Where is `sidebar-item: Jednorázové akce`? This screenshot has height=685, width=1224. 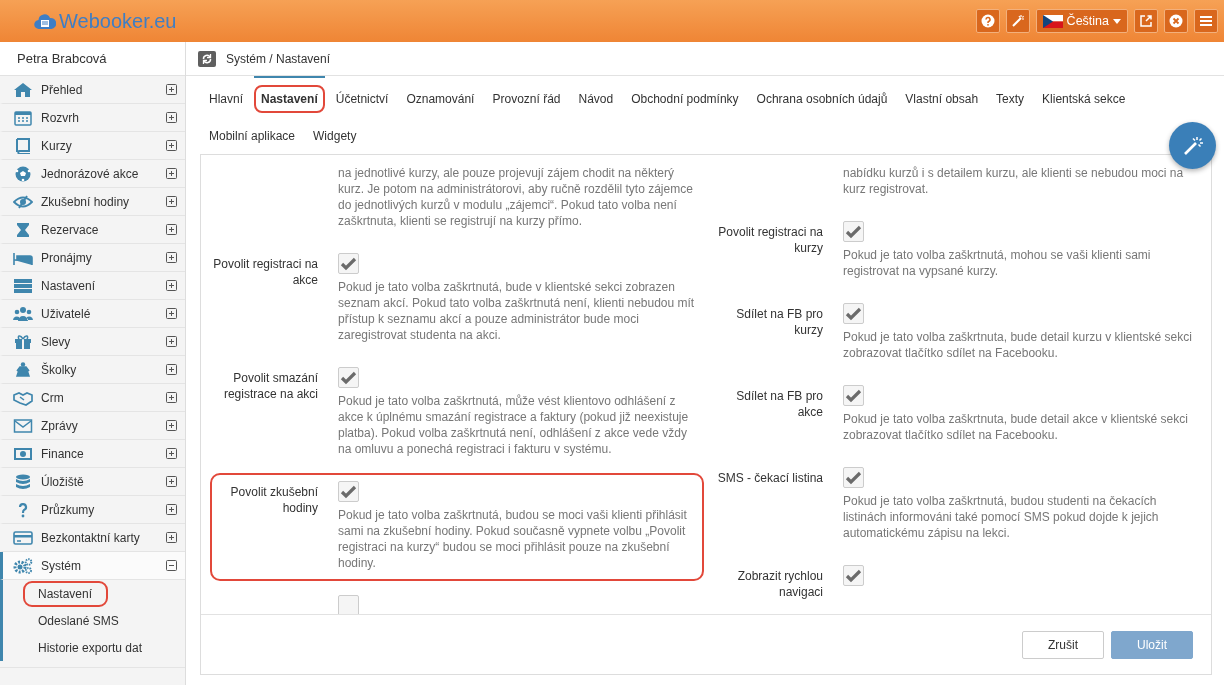
sidebar-item: Jednorázové akce is located at coordinates (92, 174).